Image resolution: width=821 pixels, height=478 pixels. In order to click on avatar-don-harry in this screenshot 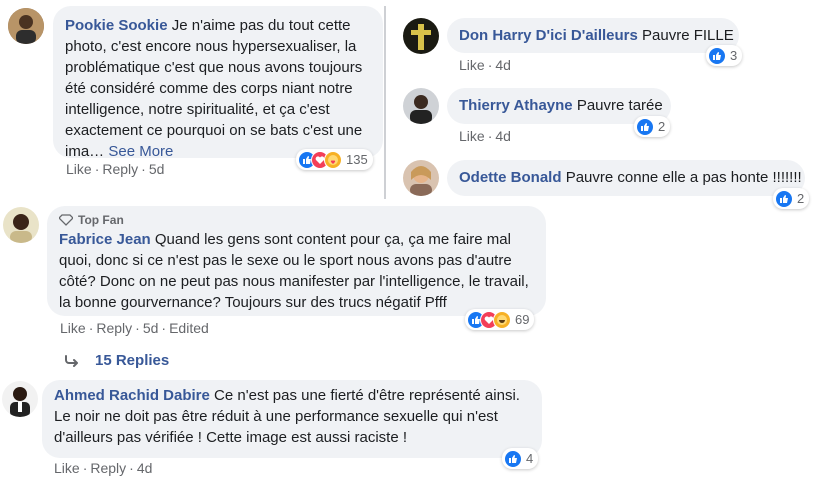, I will do `click(421, 36)`.